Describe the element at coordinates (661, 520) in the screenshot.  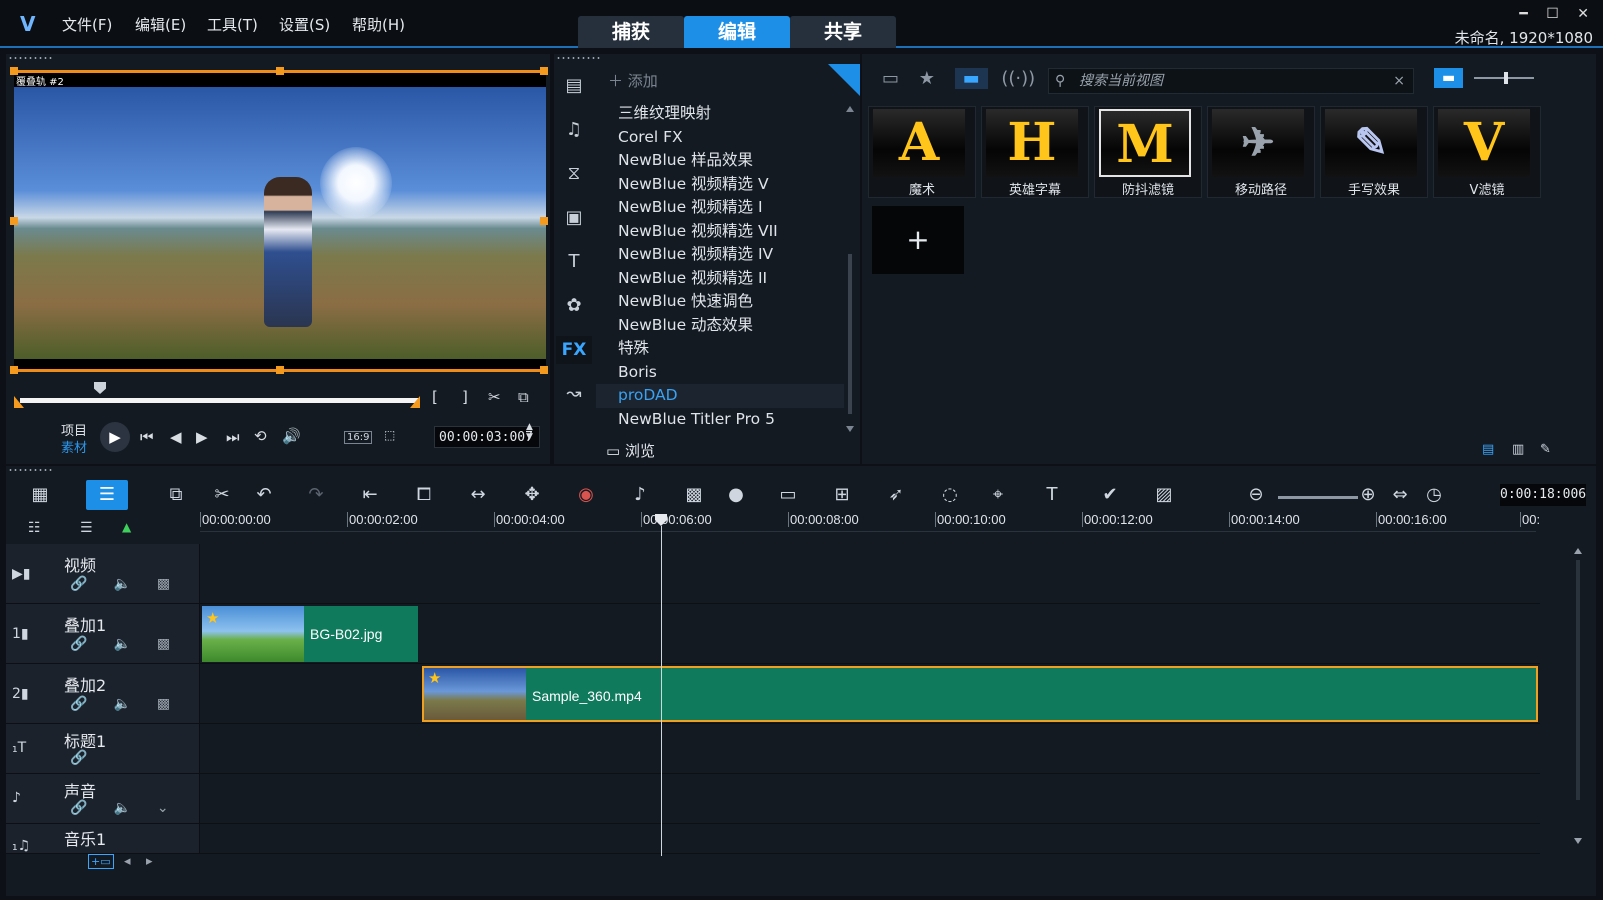
I see `playhead-marker` at that location.